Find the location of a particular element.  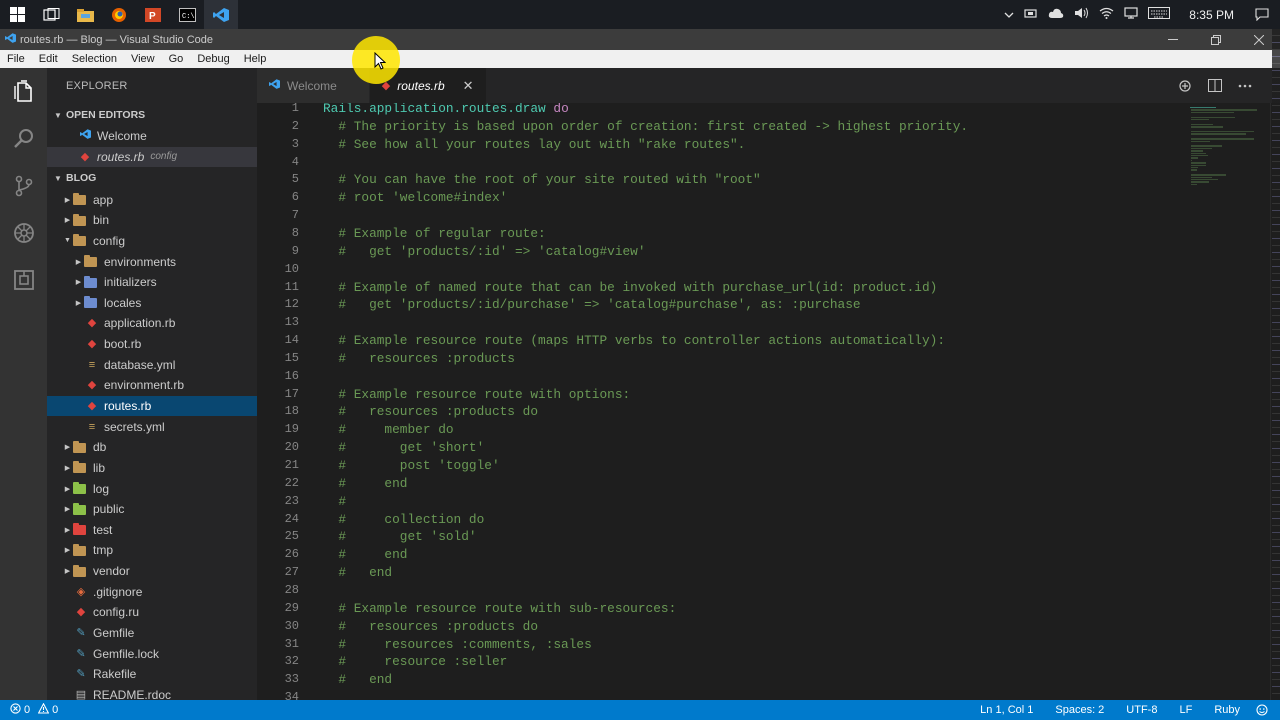

cmd-icon: C:\ is located at coordinates (187, 14).